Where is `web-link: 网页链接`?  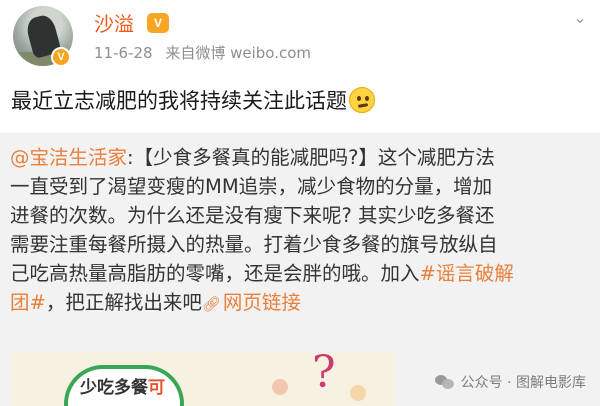 web-link: 网页链接 is located at coordinates (262, 302).